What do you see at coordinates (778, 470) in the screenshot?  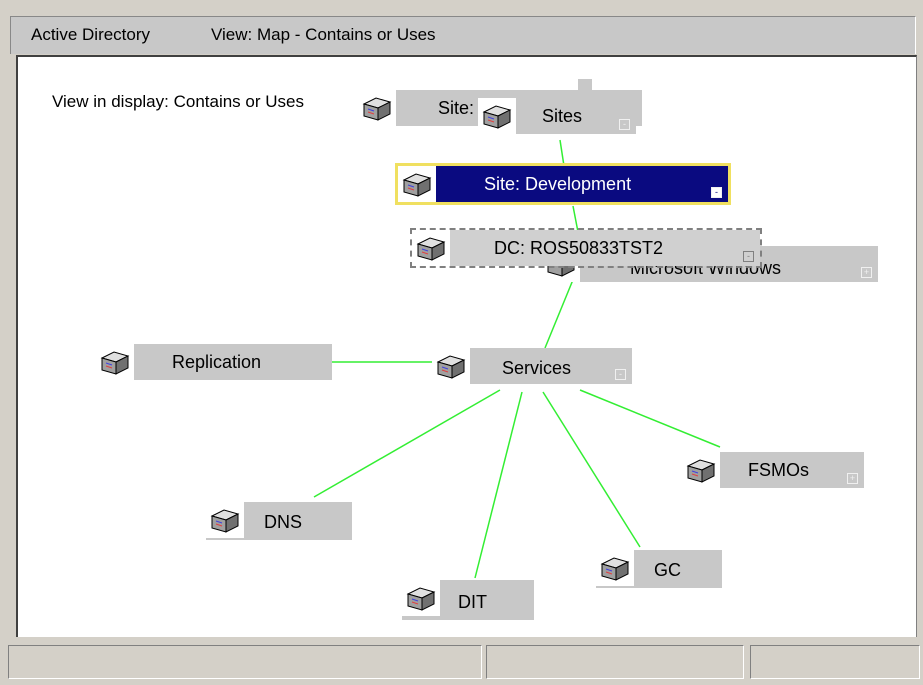 I see `node-label: FSMOs` at bounding box center [778, 470].